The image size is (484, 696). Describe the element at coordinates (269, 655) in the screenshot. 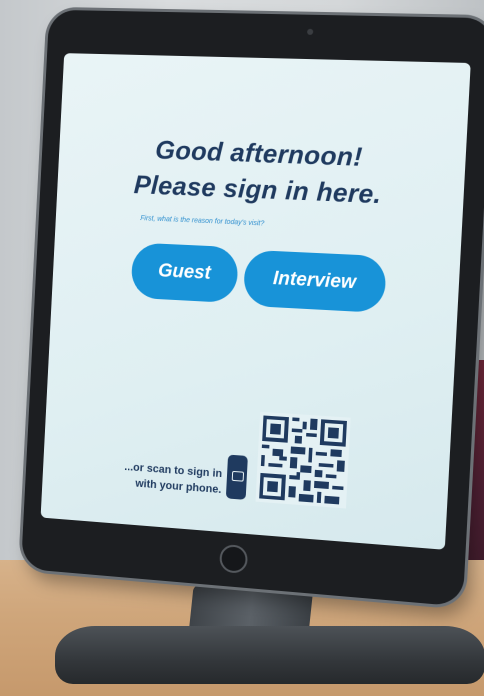

I see `stand-base` at that location.